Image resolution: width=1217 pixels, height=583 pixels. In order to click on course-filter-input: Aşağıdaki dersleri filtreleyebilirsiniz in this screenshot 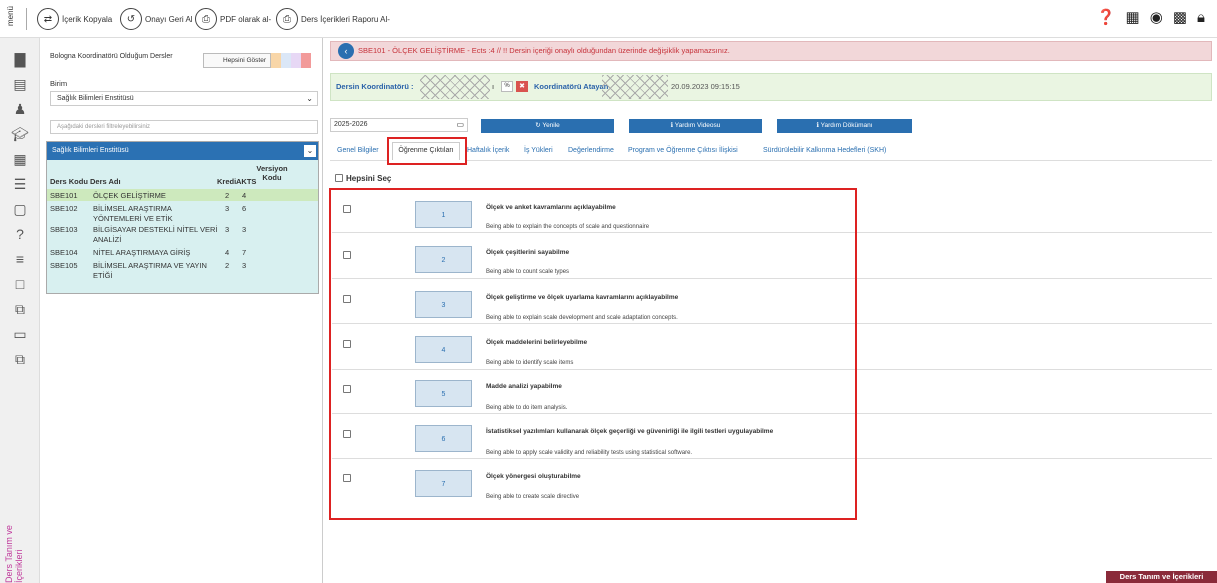, I will do `click(184, 127)`.